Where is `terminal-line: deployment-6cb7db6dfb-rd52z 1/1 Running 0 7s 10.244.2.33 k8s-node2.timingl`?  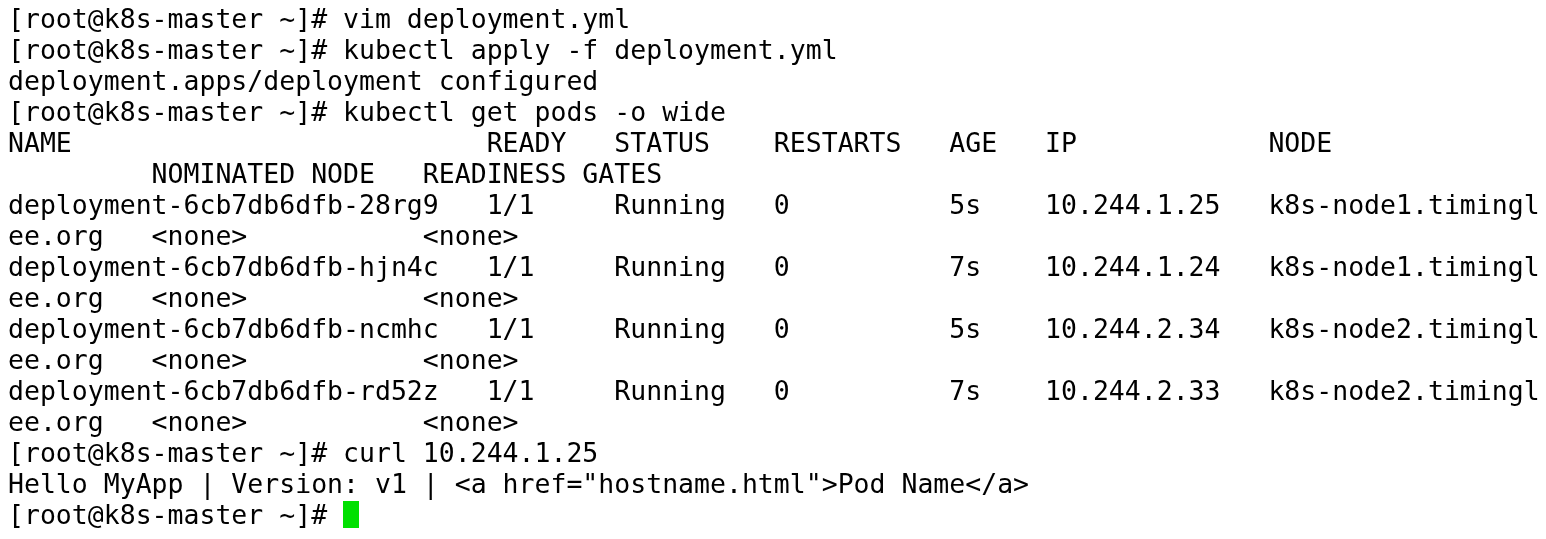
terminal-line: deployment-6cb7db6dfb-rd52z 1/1 Running 0 7s 10.244.2.33 k8s-node2.timingl is located at coordinates (774, 390).